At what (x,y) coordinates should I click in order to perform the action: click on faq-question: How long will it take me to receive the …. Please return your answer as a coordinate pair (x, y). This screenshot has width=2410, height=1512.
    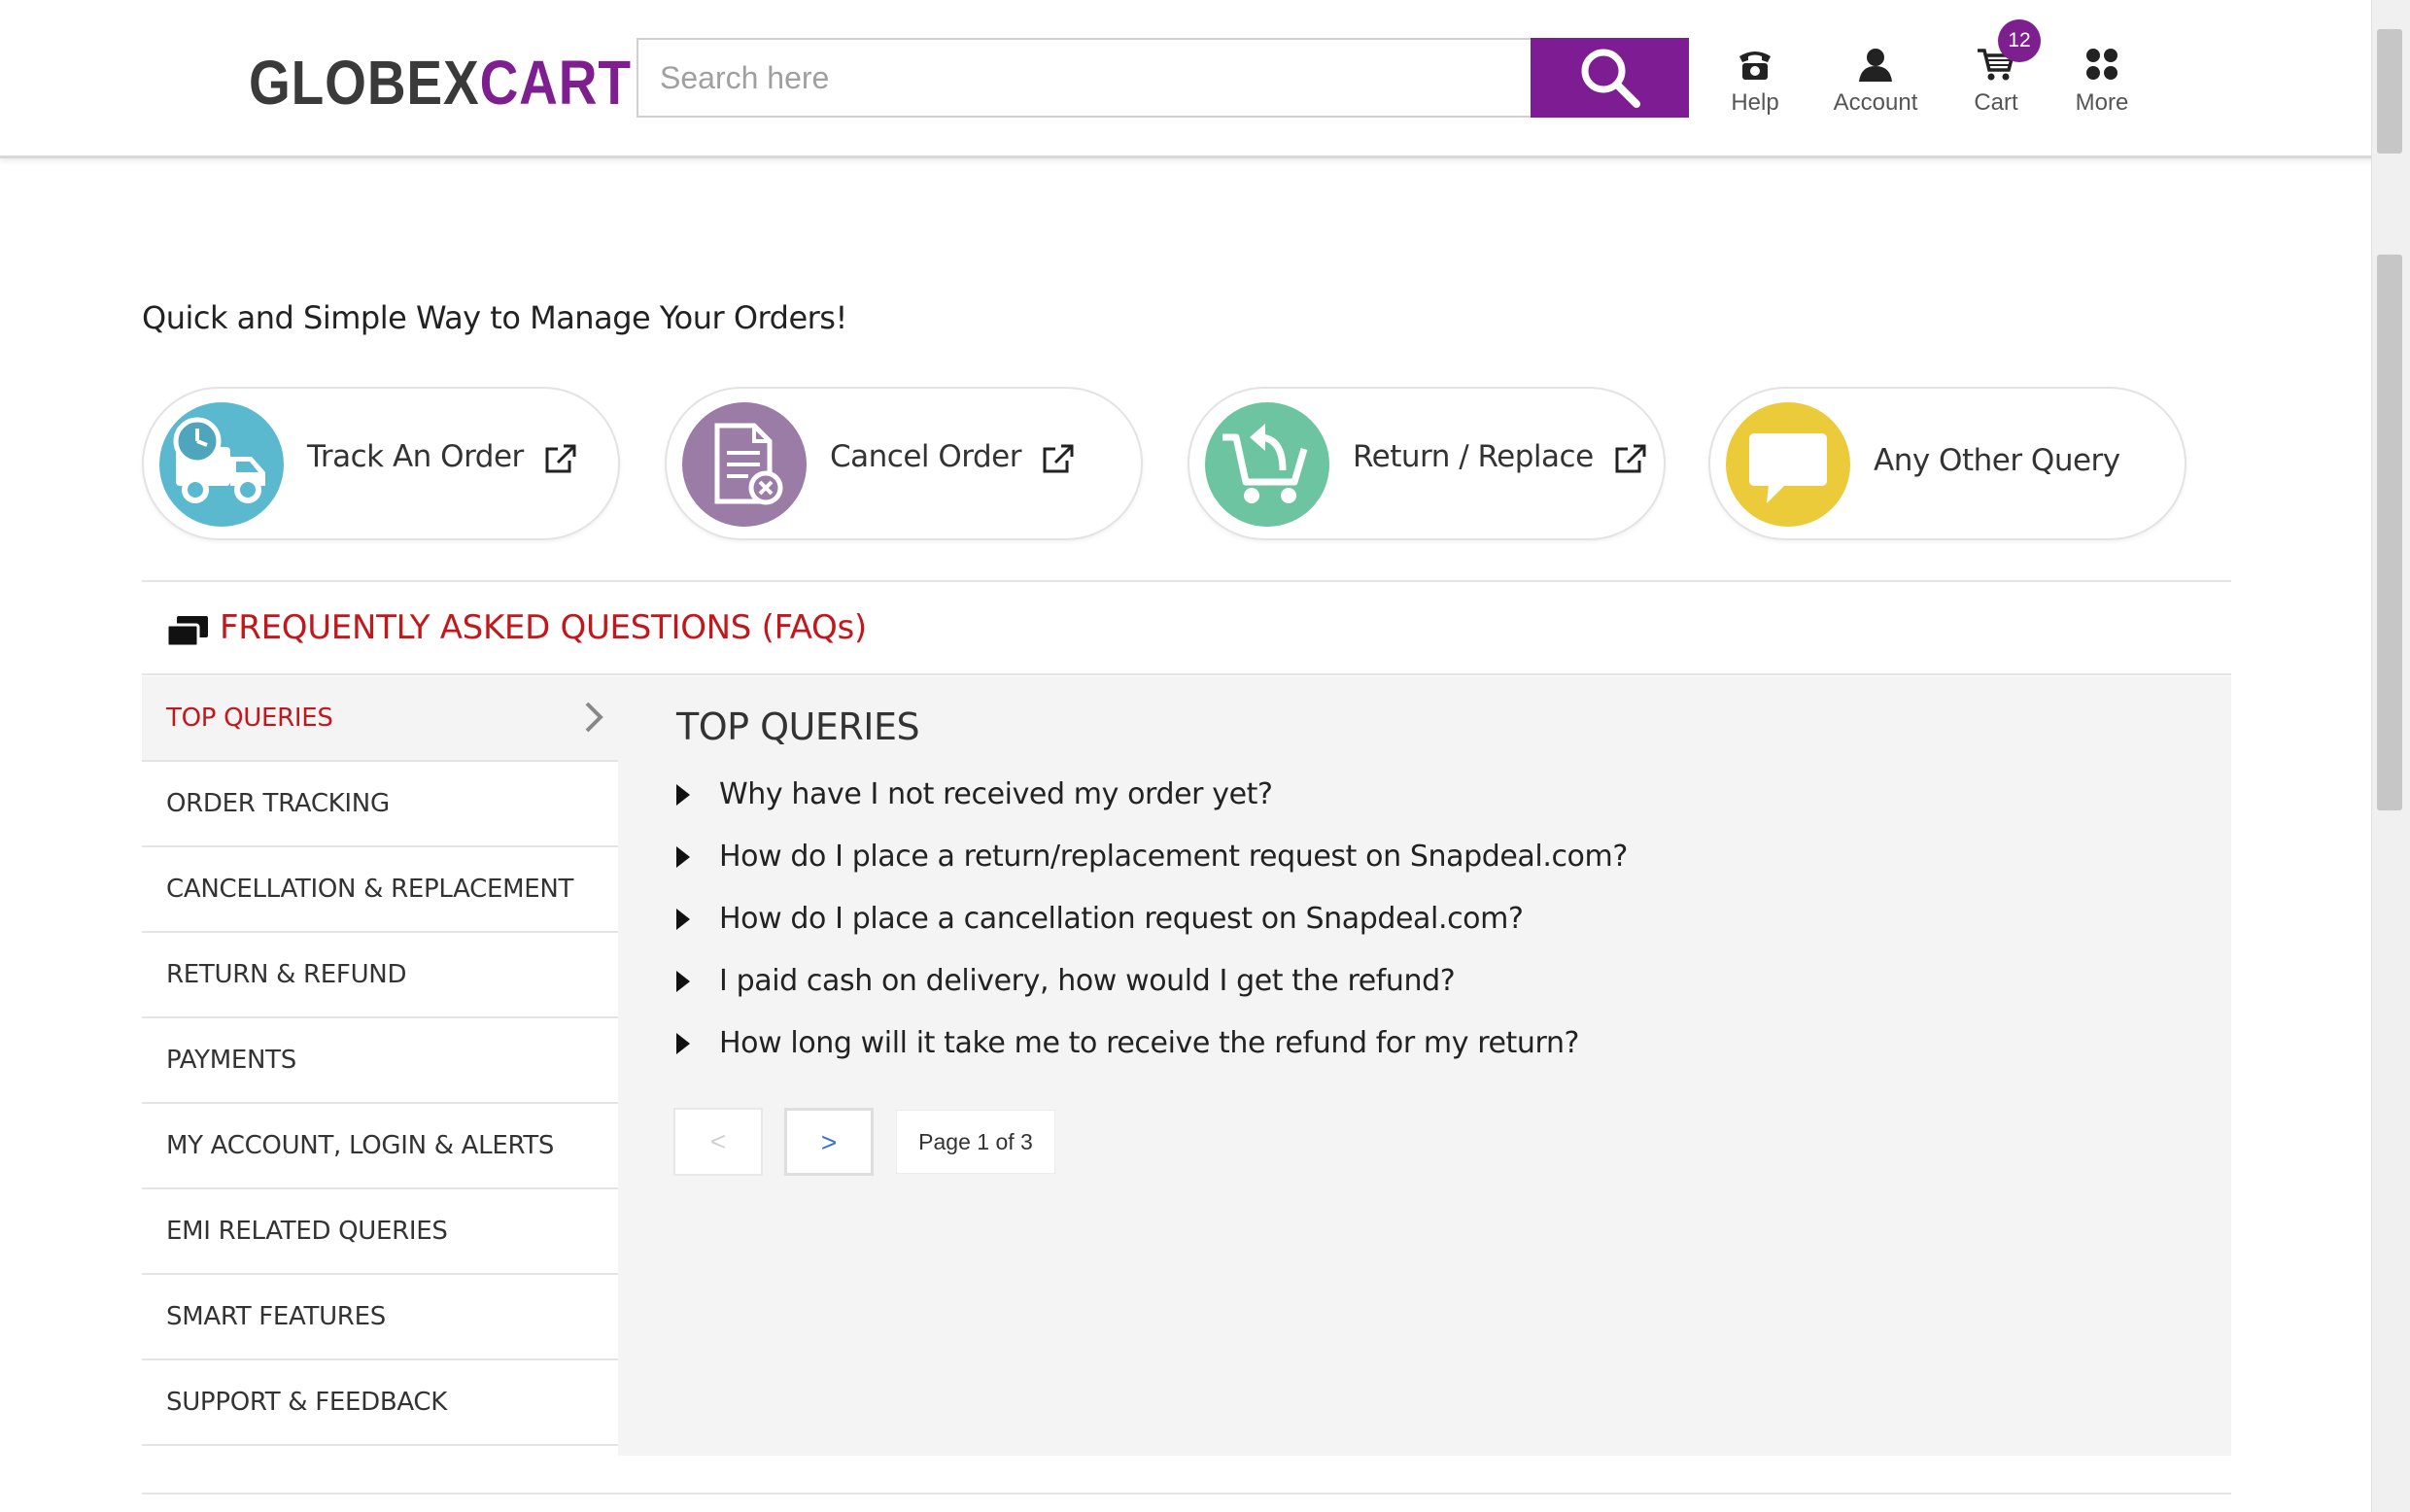
    Looking at the image, I should click on (1127, 1043).